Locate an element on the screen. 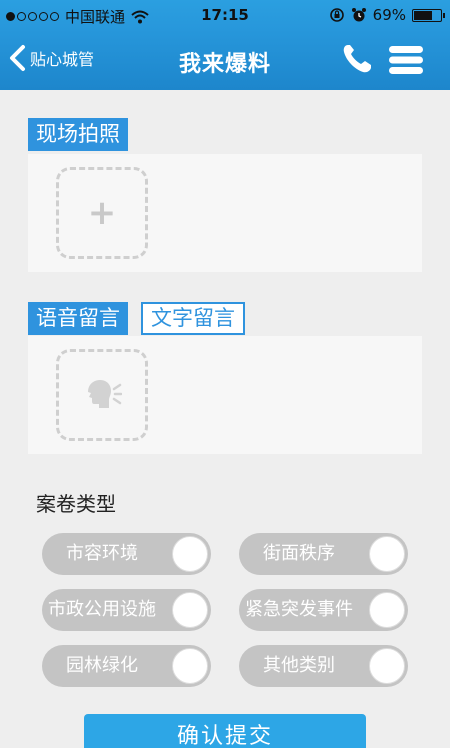 Image resolution: width=450 pixels, height=748 pixels. case-option-label: 市容环境 is located at coordinates (102, 553).